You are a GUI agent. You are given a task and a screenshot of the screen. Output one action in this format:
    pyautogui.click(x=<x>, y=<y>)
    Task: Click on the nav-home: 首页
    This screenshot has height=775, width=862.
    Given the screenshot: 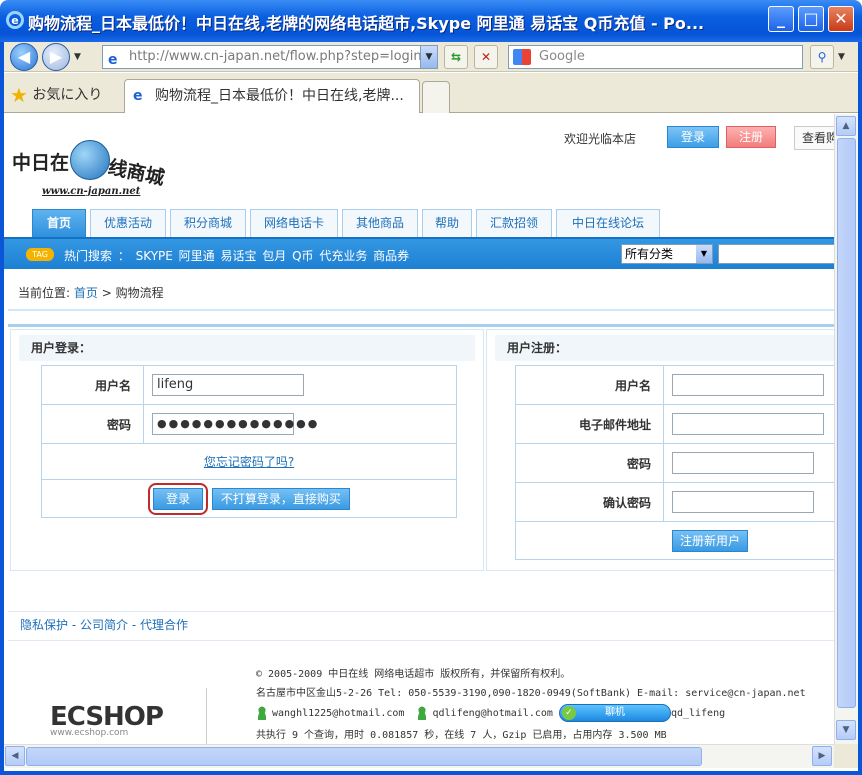 What is the action you would take?
    pyautogui.click(x=59, y=223)
    